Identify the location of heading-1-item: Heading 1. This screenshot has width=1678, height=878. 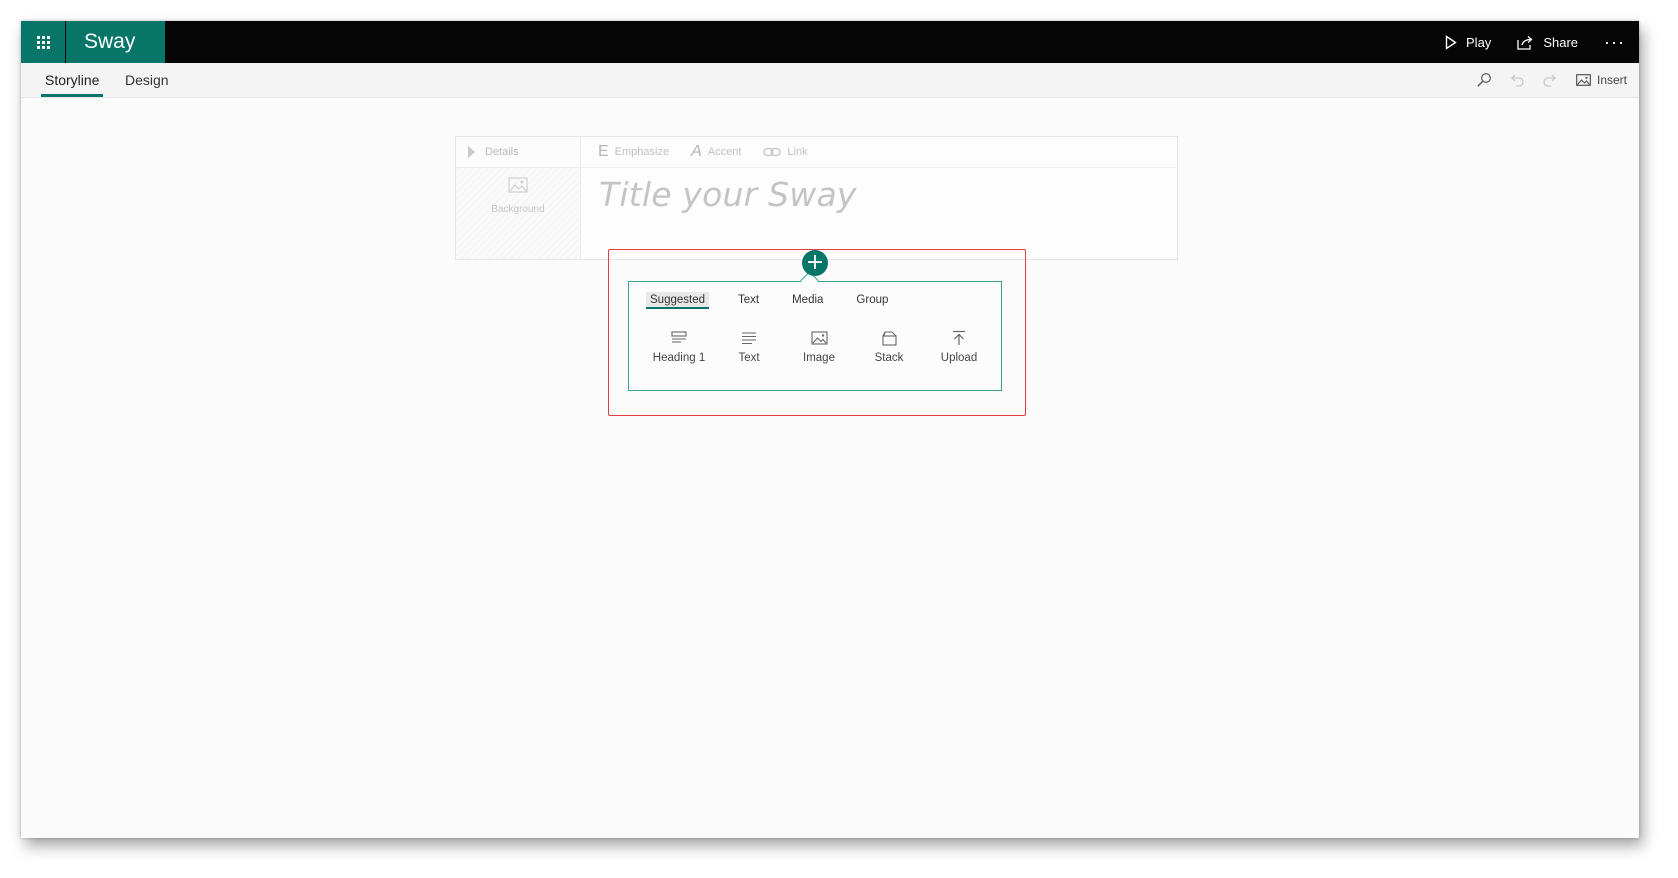
(679, 346).